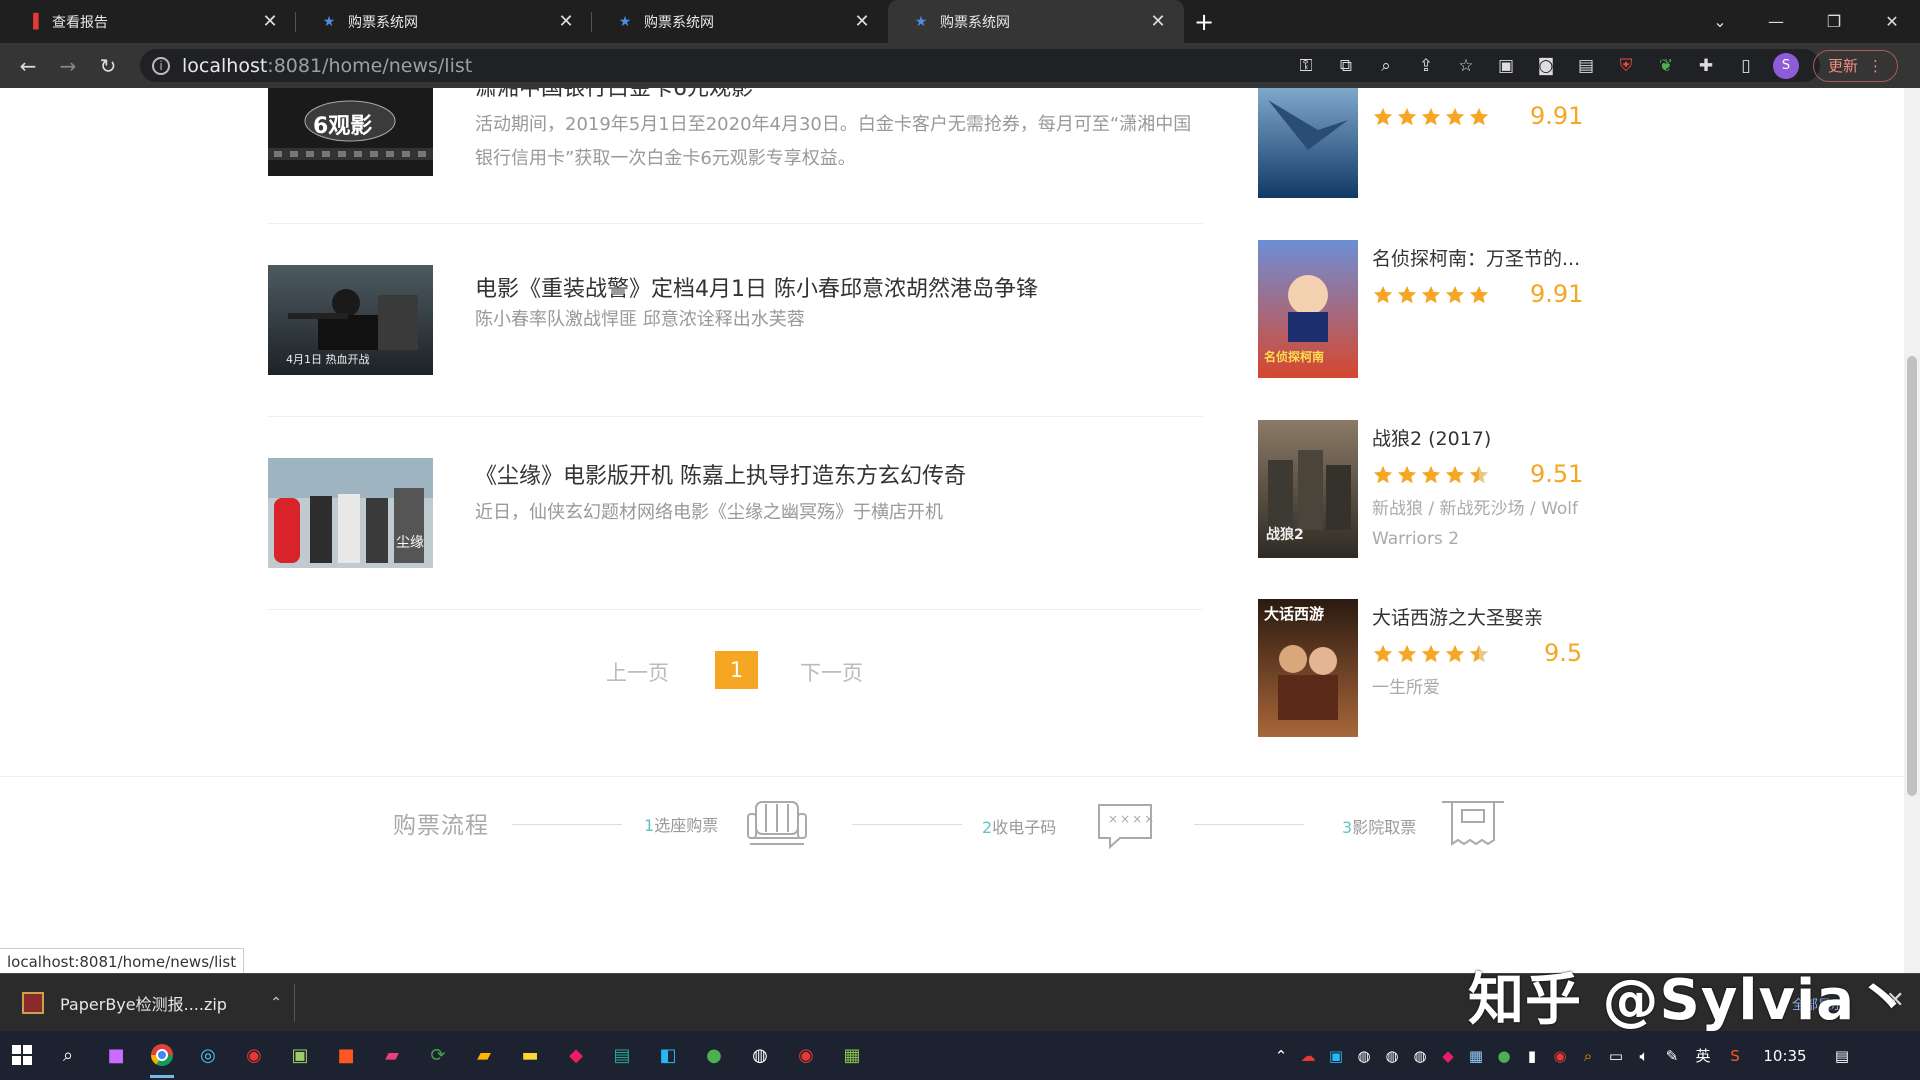 This screenshot has height=1080, width=1920. What do you see at coordinates (350, 513) in the screenshot?
I see `news-thumbnail: 尘缘` at bounding box center [350, 513].